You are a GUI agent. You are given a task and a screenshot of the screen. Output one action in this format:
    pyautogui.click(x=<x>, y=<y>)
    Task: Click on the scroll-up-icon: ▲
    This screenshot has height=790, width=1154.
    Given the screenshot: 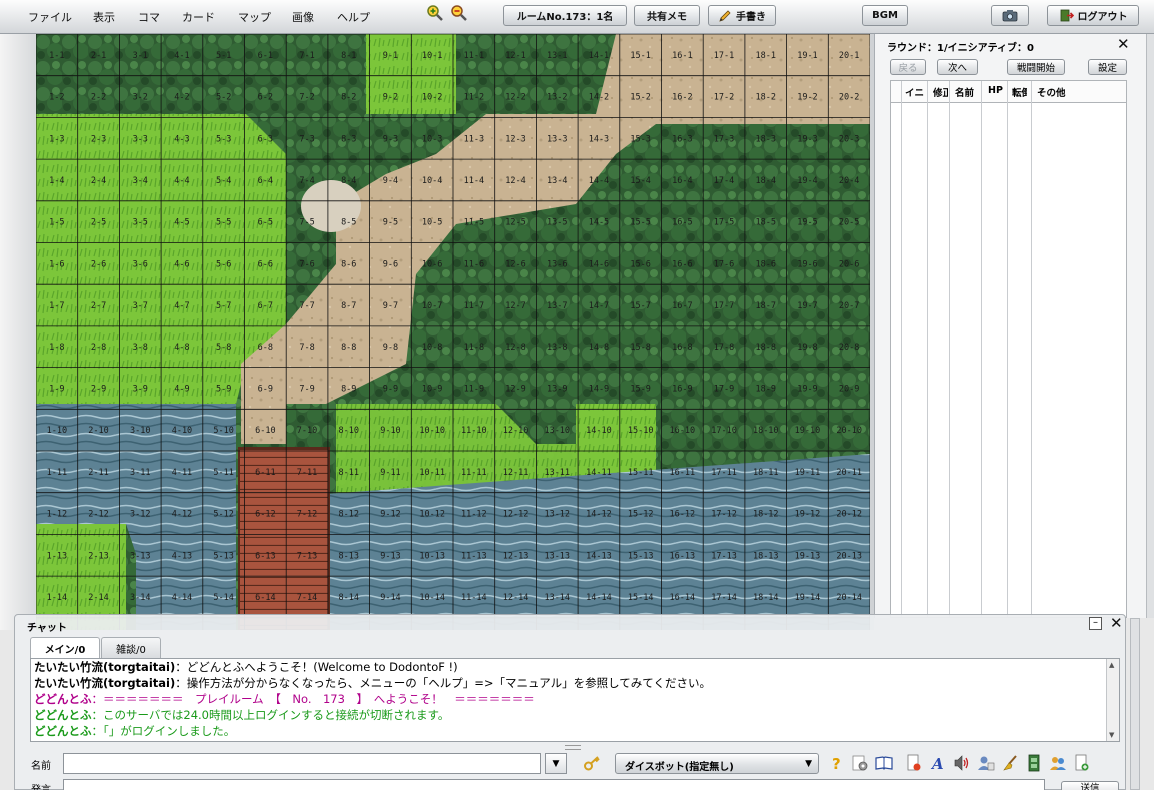 What is the action you would take?
    pyautogui.click(x=1111, y=665)
    